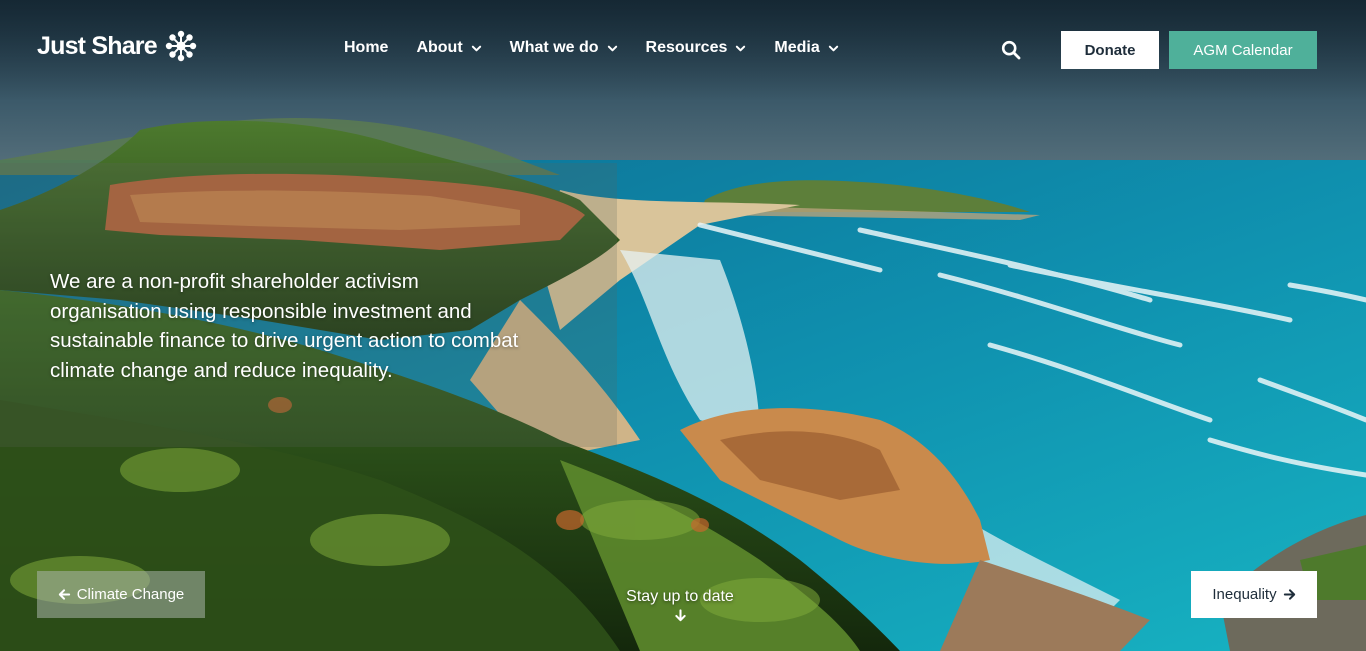 The width and height of the screenshot is (1366, 651). Describe the element at coordinates (554, 47) in the screenshot. I see `nav-item-label: What we do` at that location.